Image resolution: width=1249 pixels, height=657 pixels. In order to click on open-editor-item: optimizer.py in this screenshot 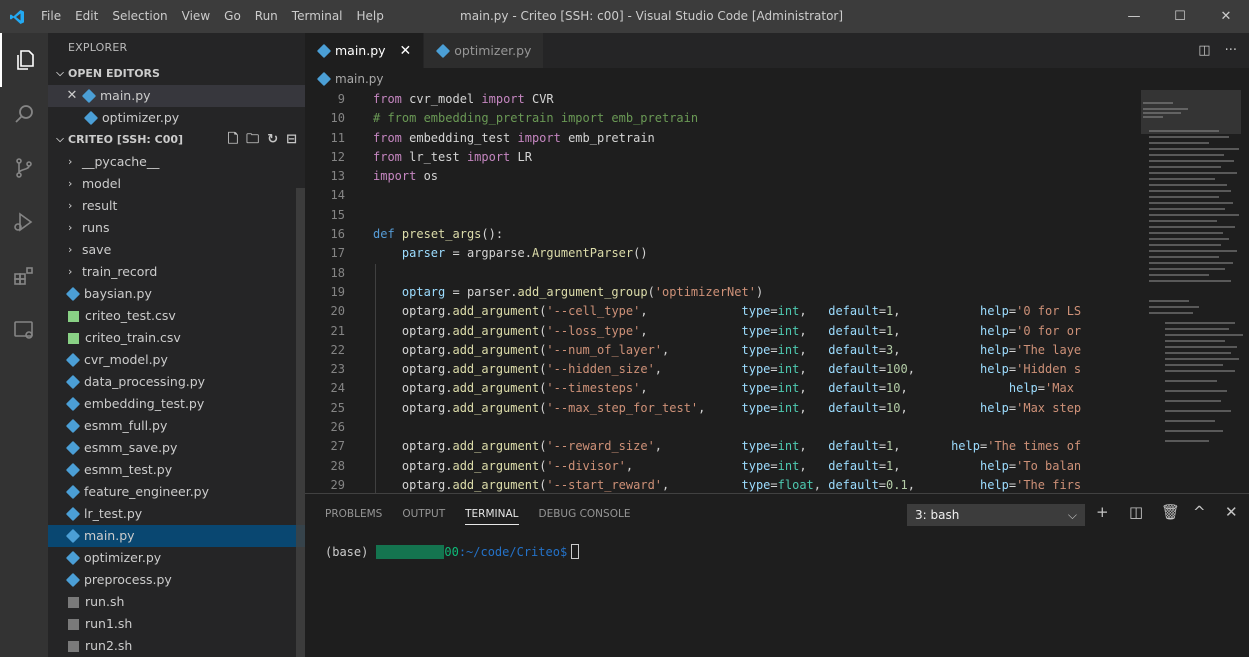, I will do `click(176, 118)`.